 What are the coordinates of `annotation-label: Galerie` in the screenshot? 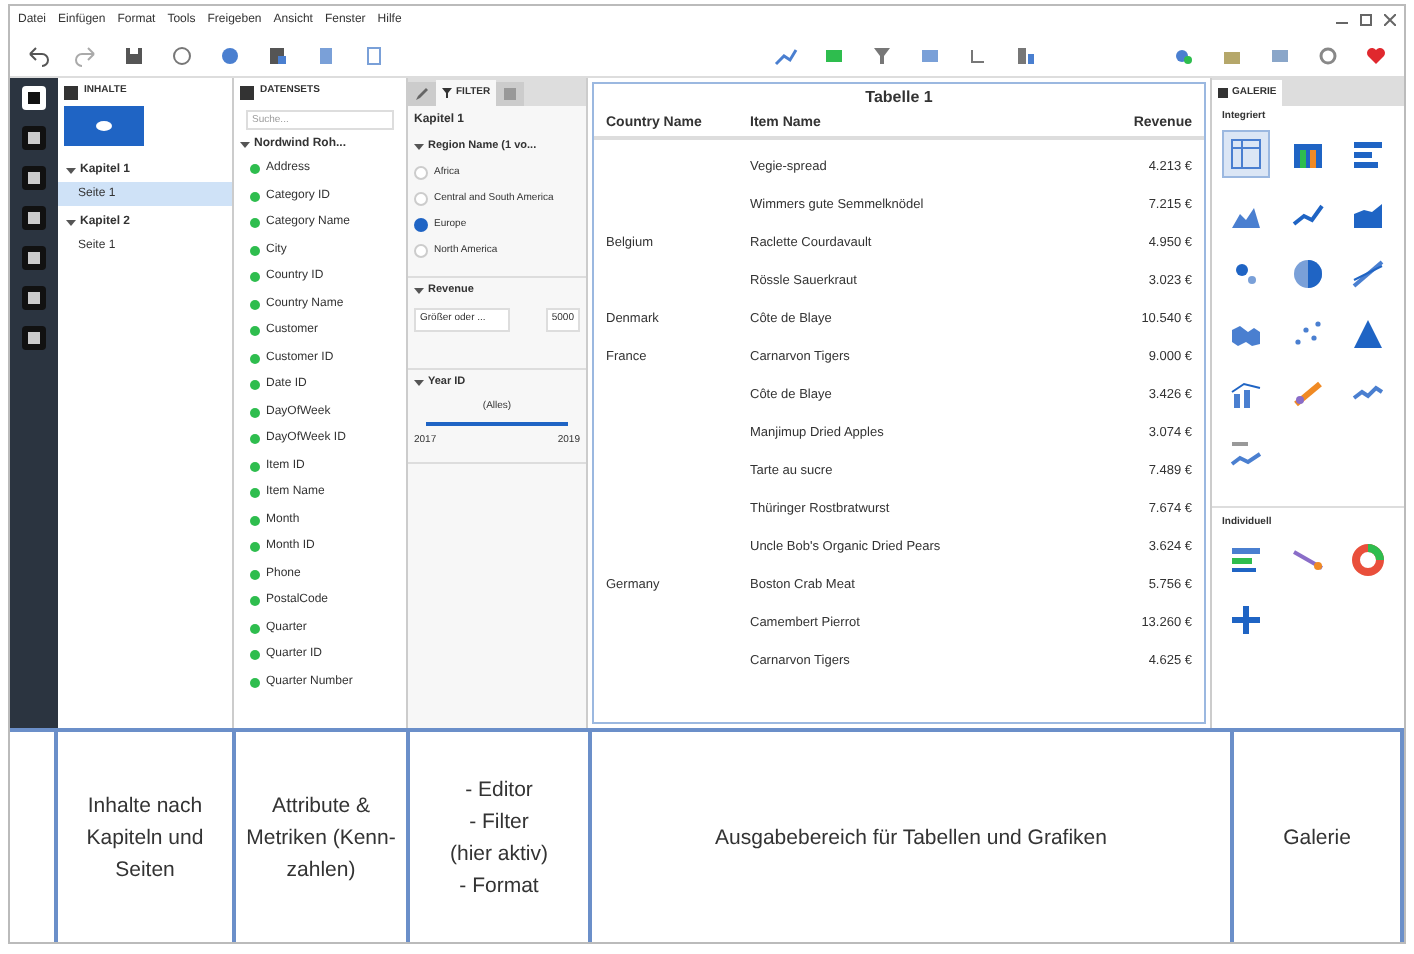 It's located at (1317, 838).